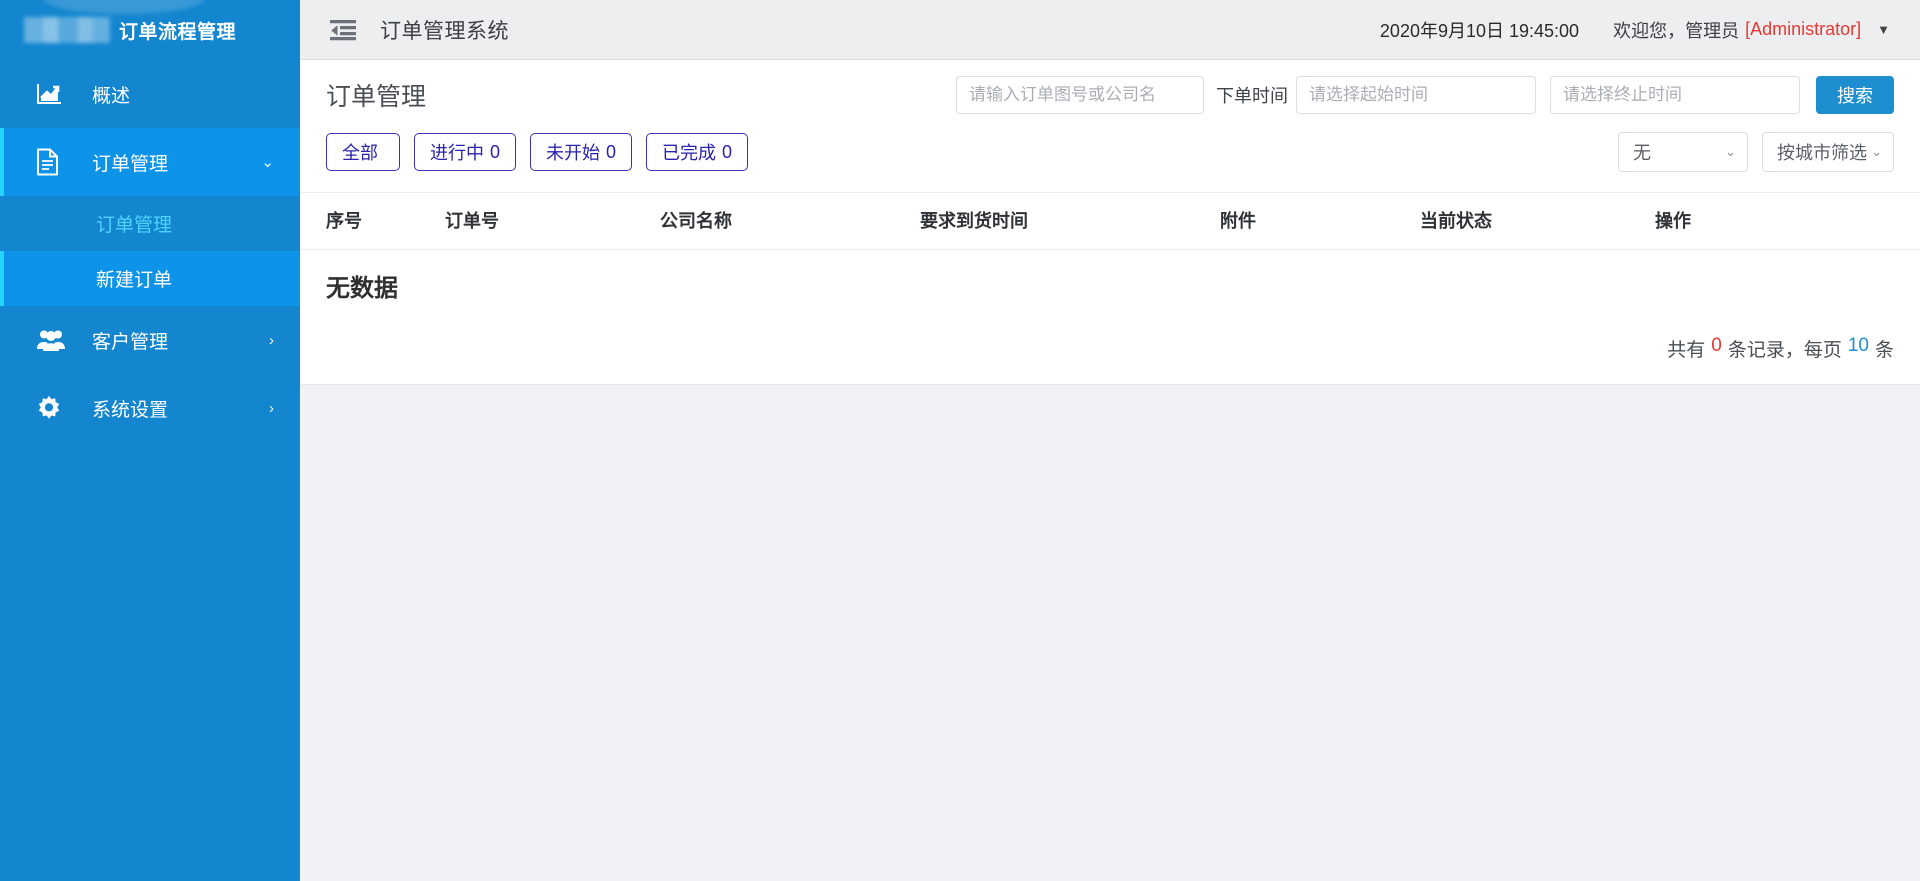  Describe the element at coordinates (53, 94) in the screenshot. I see `chart-line-icon` at that location.